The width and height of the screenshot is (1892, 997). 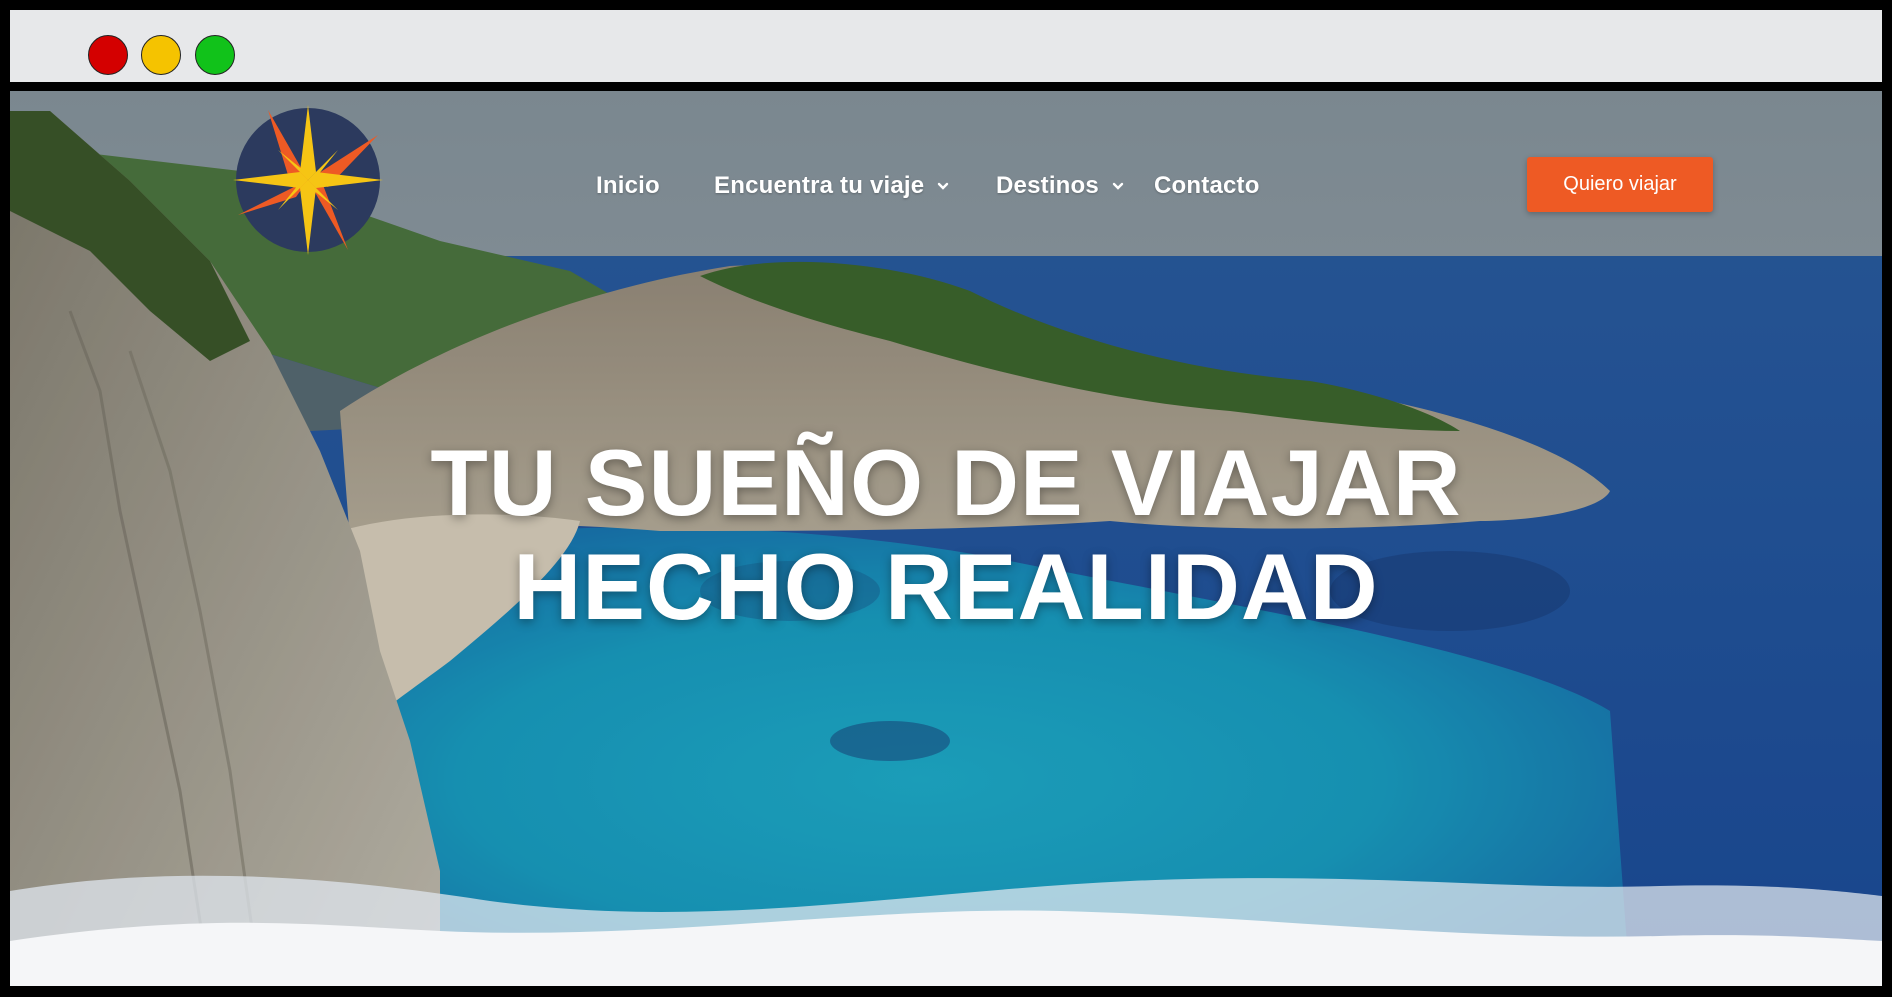 What do you see at coordinates (108, 55) in the screenshot?
I see `close-window-button` at bounding box center [108, 55].